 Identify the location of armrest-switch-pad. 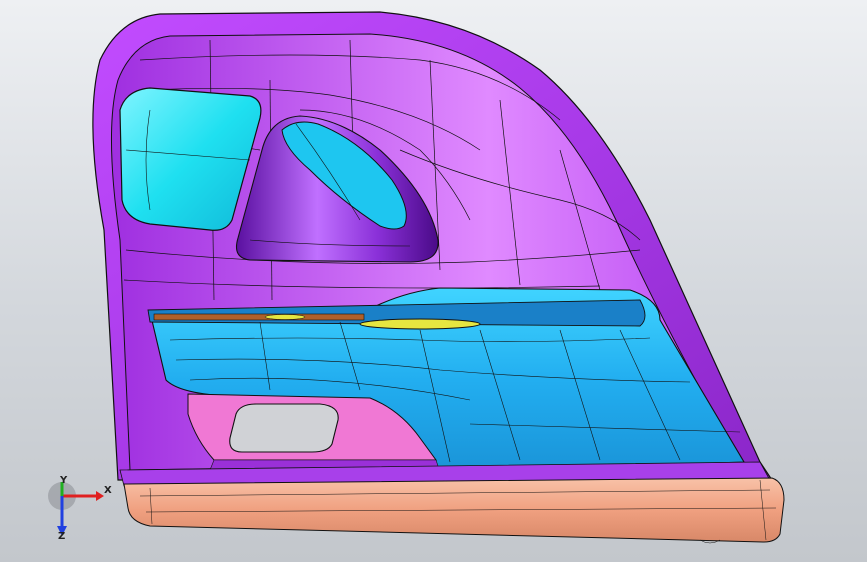
(420, 324).